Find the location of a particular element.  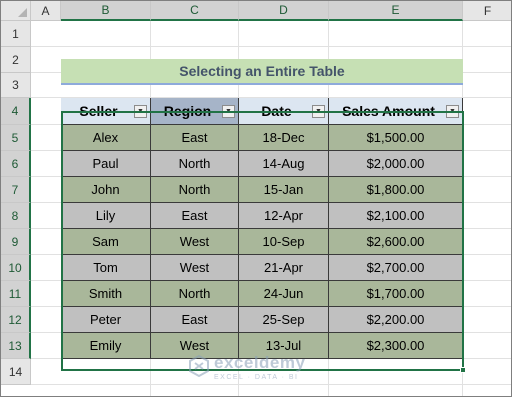

exceldemy-watermark: exceldemy EXCEL · DATA · BI is located at coordinates (258, 369).